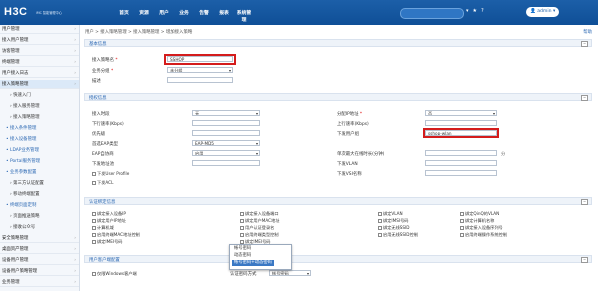 This screenshot has width=598, height=291. What do you see at coordinates (204, 16) in the screenshot?
I see `nav-alarm: 告警` at bounding box center [204, 16].